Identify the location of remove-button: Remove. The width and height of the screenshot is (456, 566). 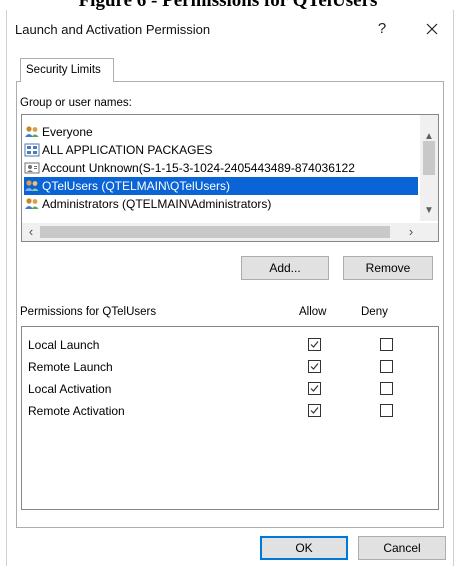
(388, 268).